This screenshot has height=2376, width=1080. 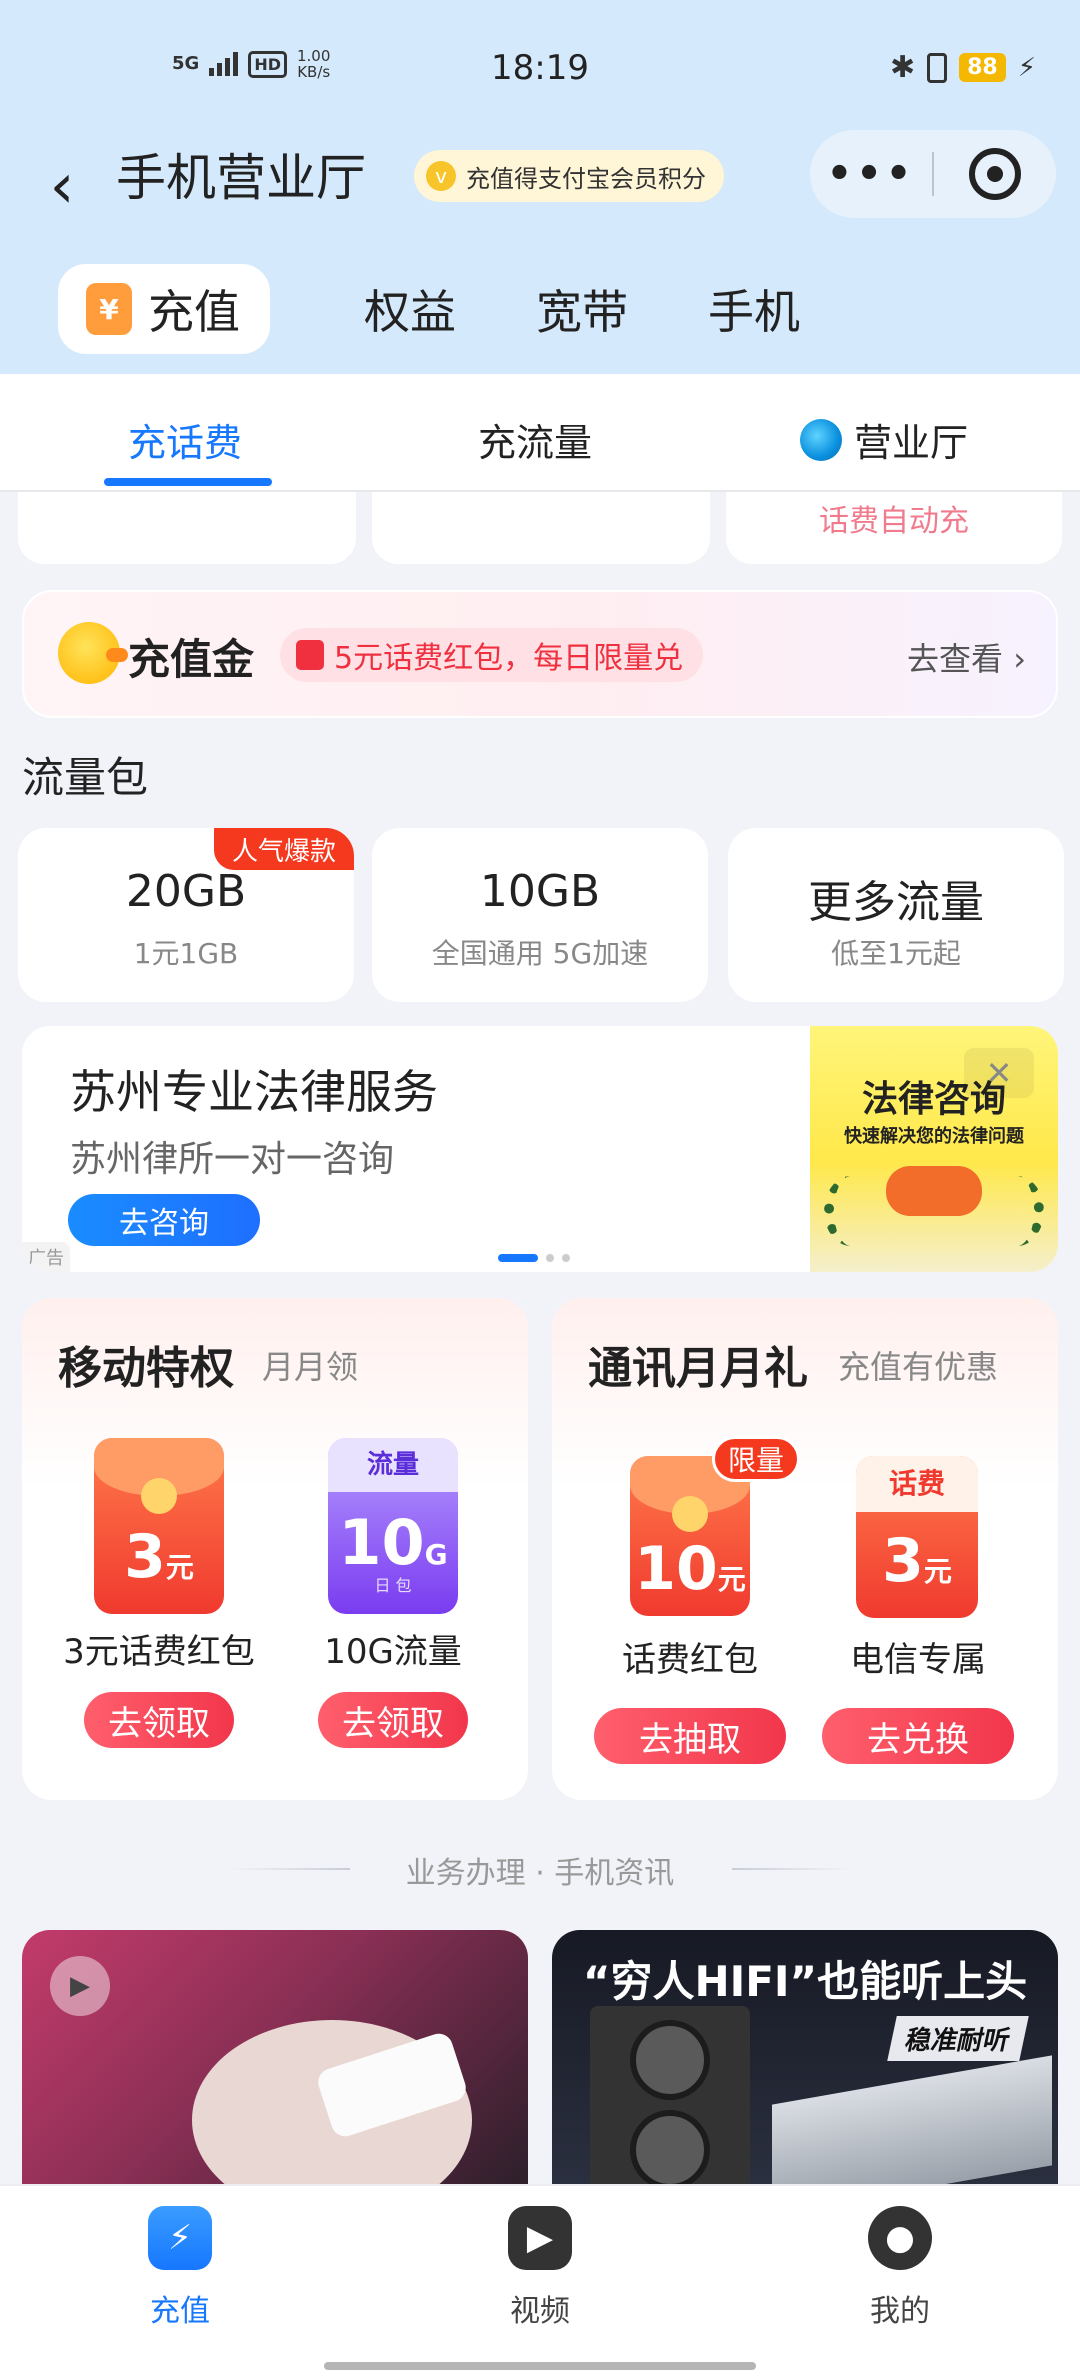 What do you see at coordinates (918, 1736) in the screenshot?
I see `redeem-button: 去兑换` at bounding box center [918, 1736].